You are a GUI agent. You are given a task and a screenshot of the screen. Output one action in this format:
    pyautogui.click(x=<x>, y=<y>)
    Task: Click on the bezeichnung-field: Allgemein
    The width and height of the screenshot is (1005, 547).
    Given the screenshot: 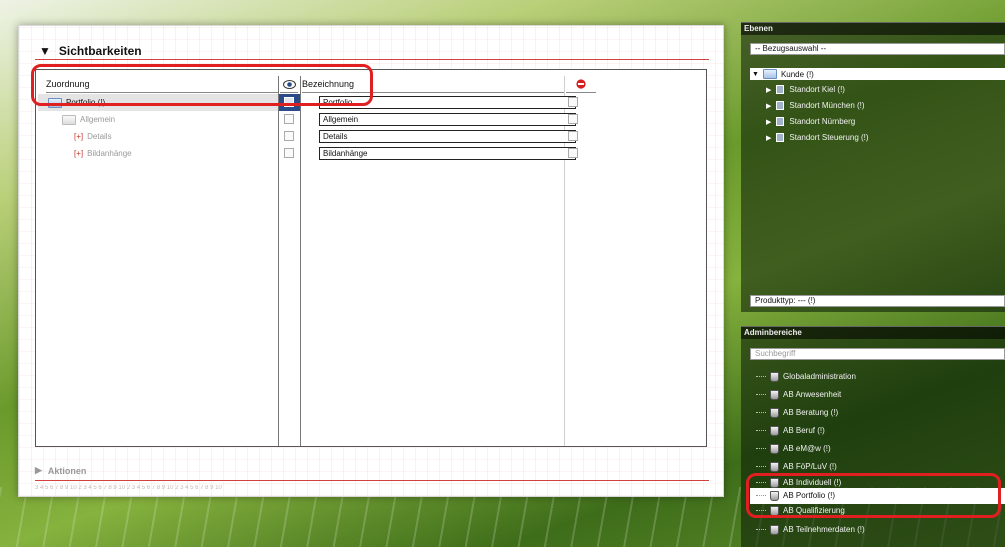 What is the action you would take?
    pyautogui.click(x=447, y=119)
    